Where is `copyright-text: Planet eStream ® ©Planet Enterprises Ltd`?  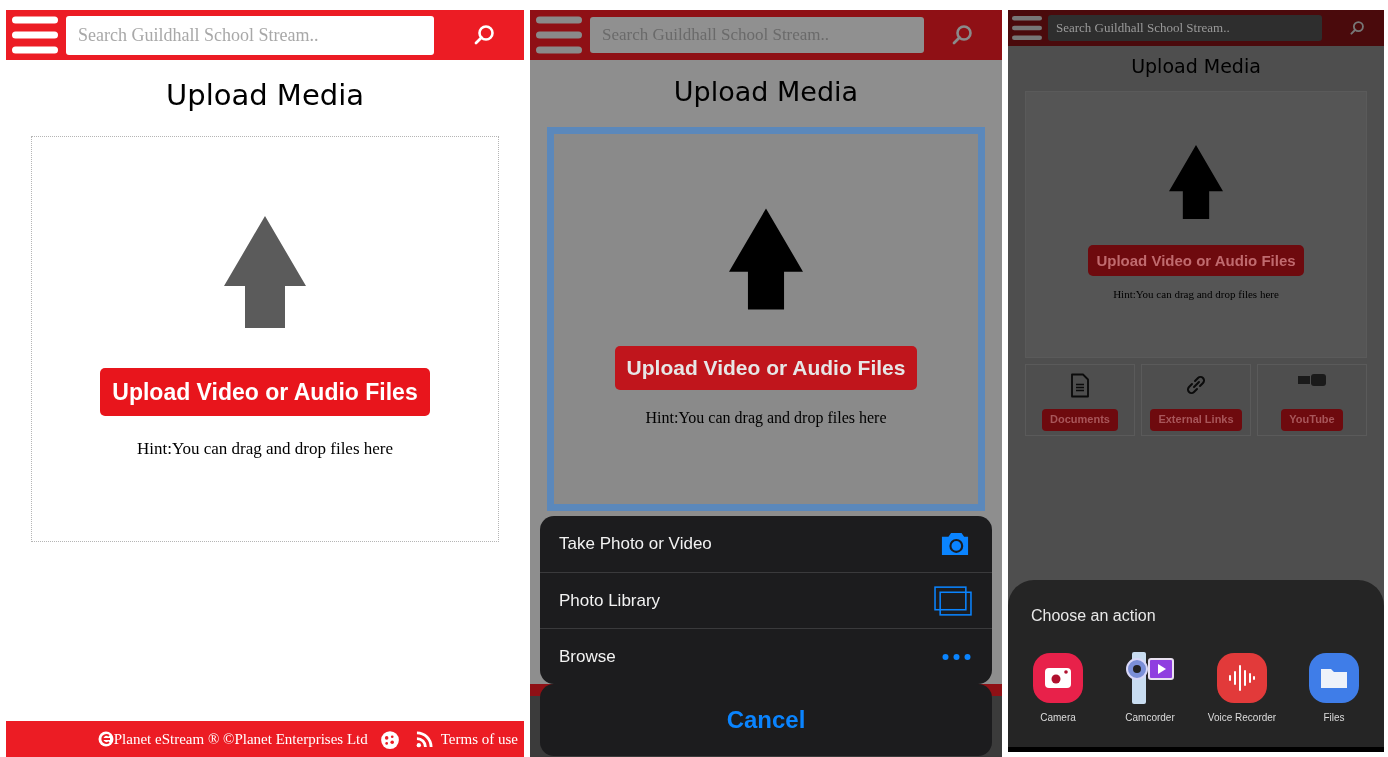
copyright-text: Planet eStream ® ©Planet Enterprises Ltd is located at coordinates (240, 739).